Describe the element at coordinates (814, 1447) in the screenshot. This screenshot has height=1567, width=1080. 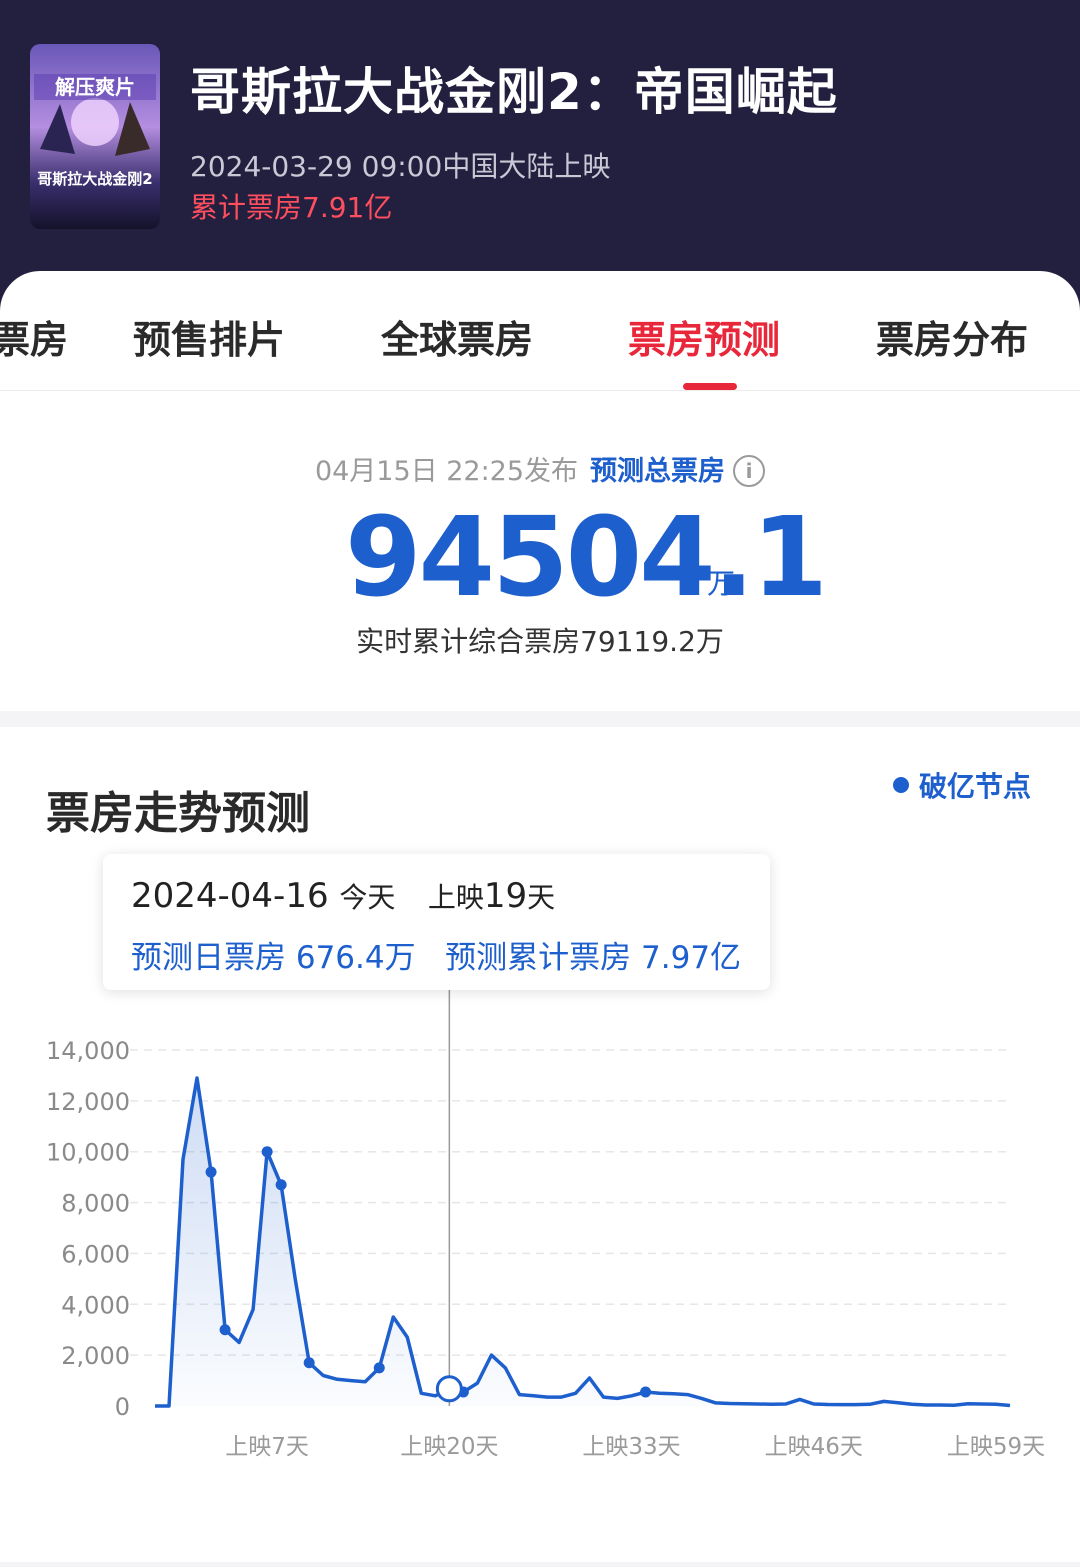
I see `x-tick-label: 上映46天` at that location.